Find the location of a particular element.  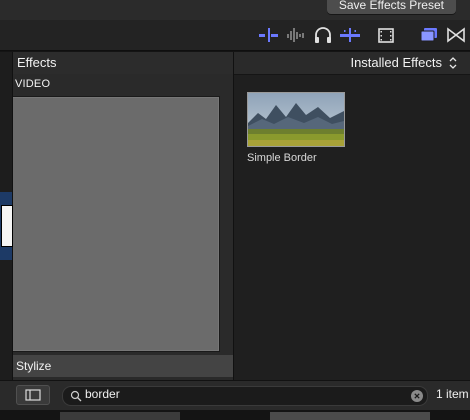

search-input: border is located at coordinates (102, 394).